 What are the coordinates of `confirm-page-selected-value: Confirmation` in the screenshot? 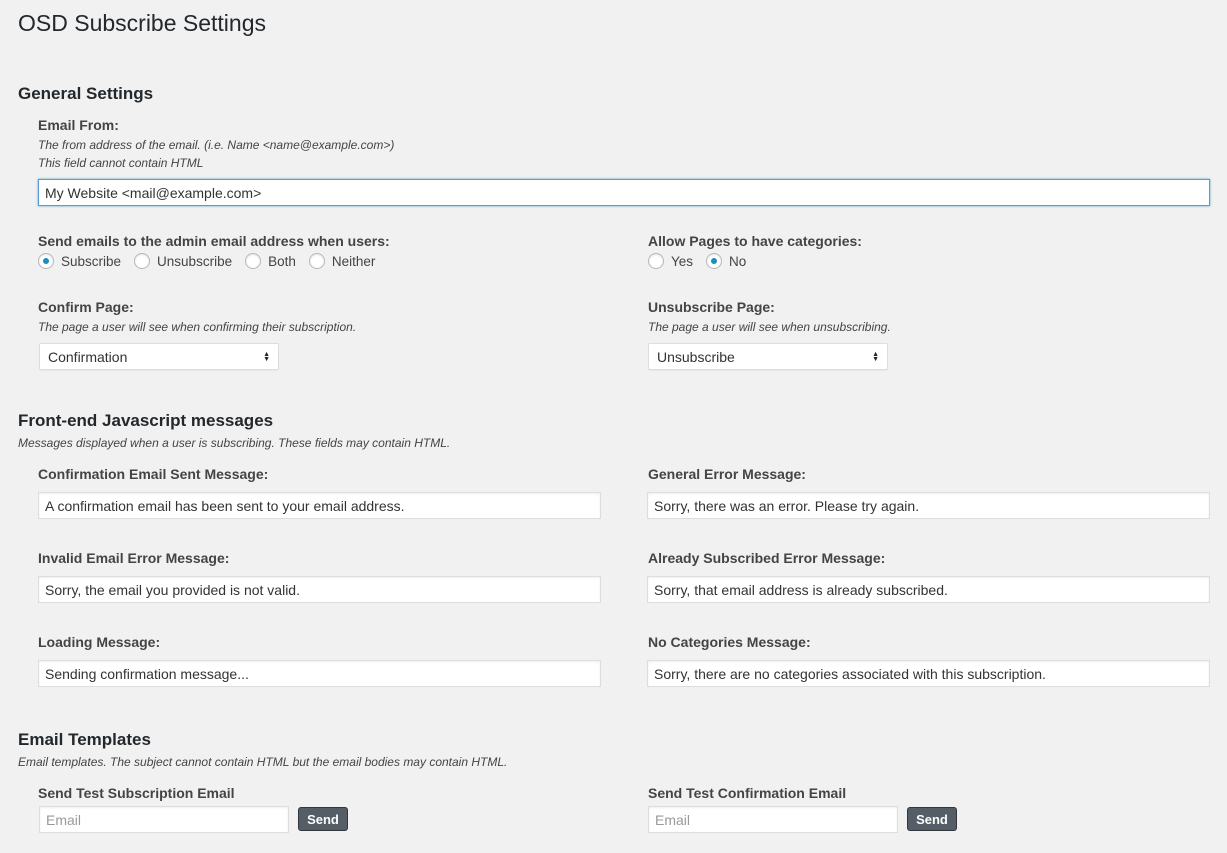 It's located at (88, 356).